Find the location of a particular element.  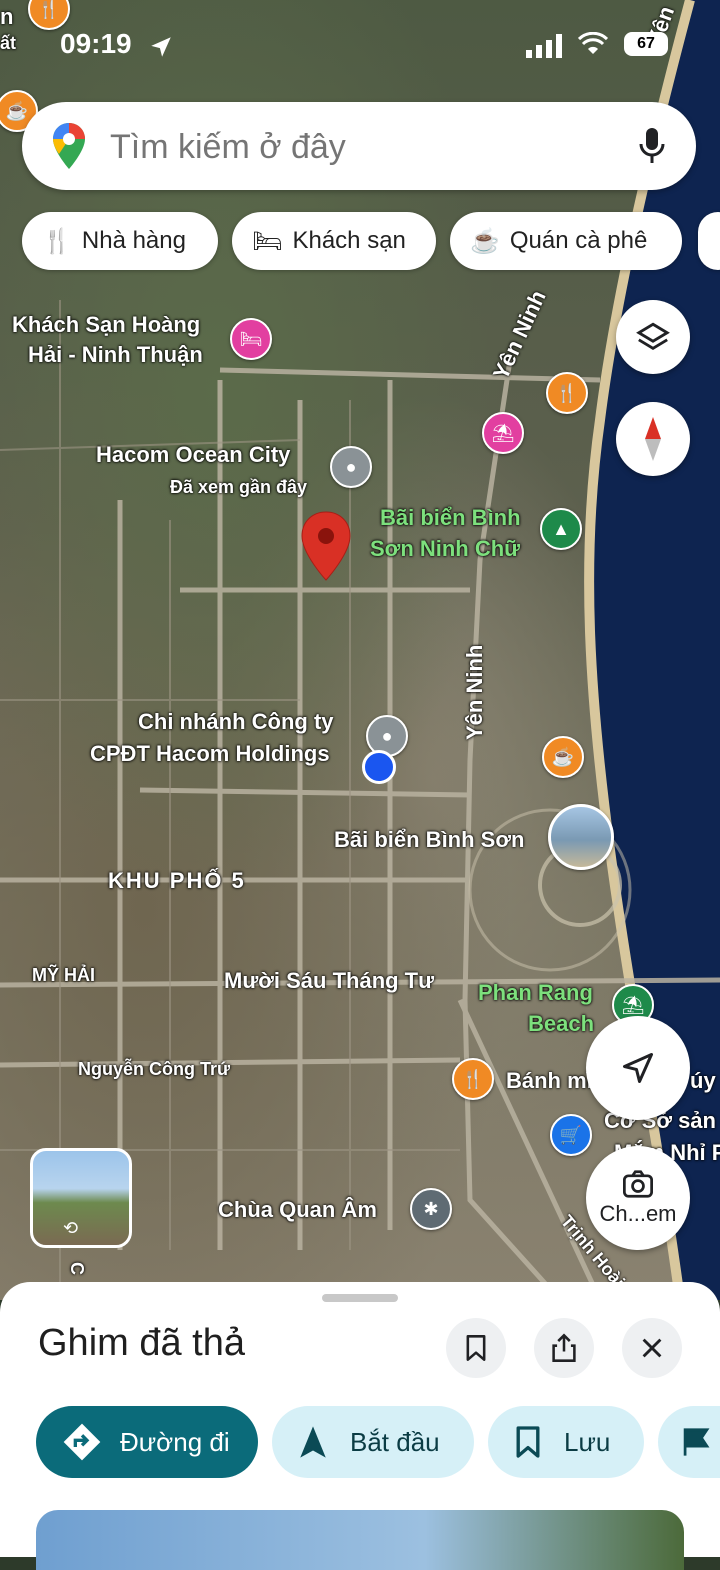

compass-button is located at coordinates (653, 439).